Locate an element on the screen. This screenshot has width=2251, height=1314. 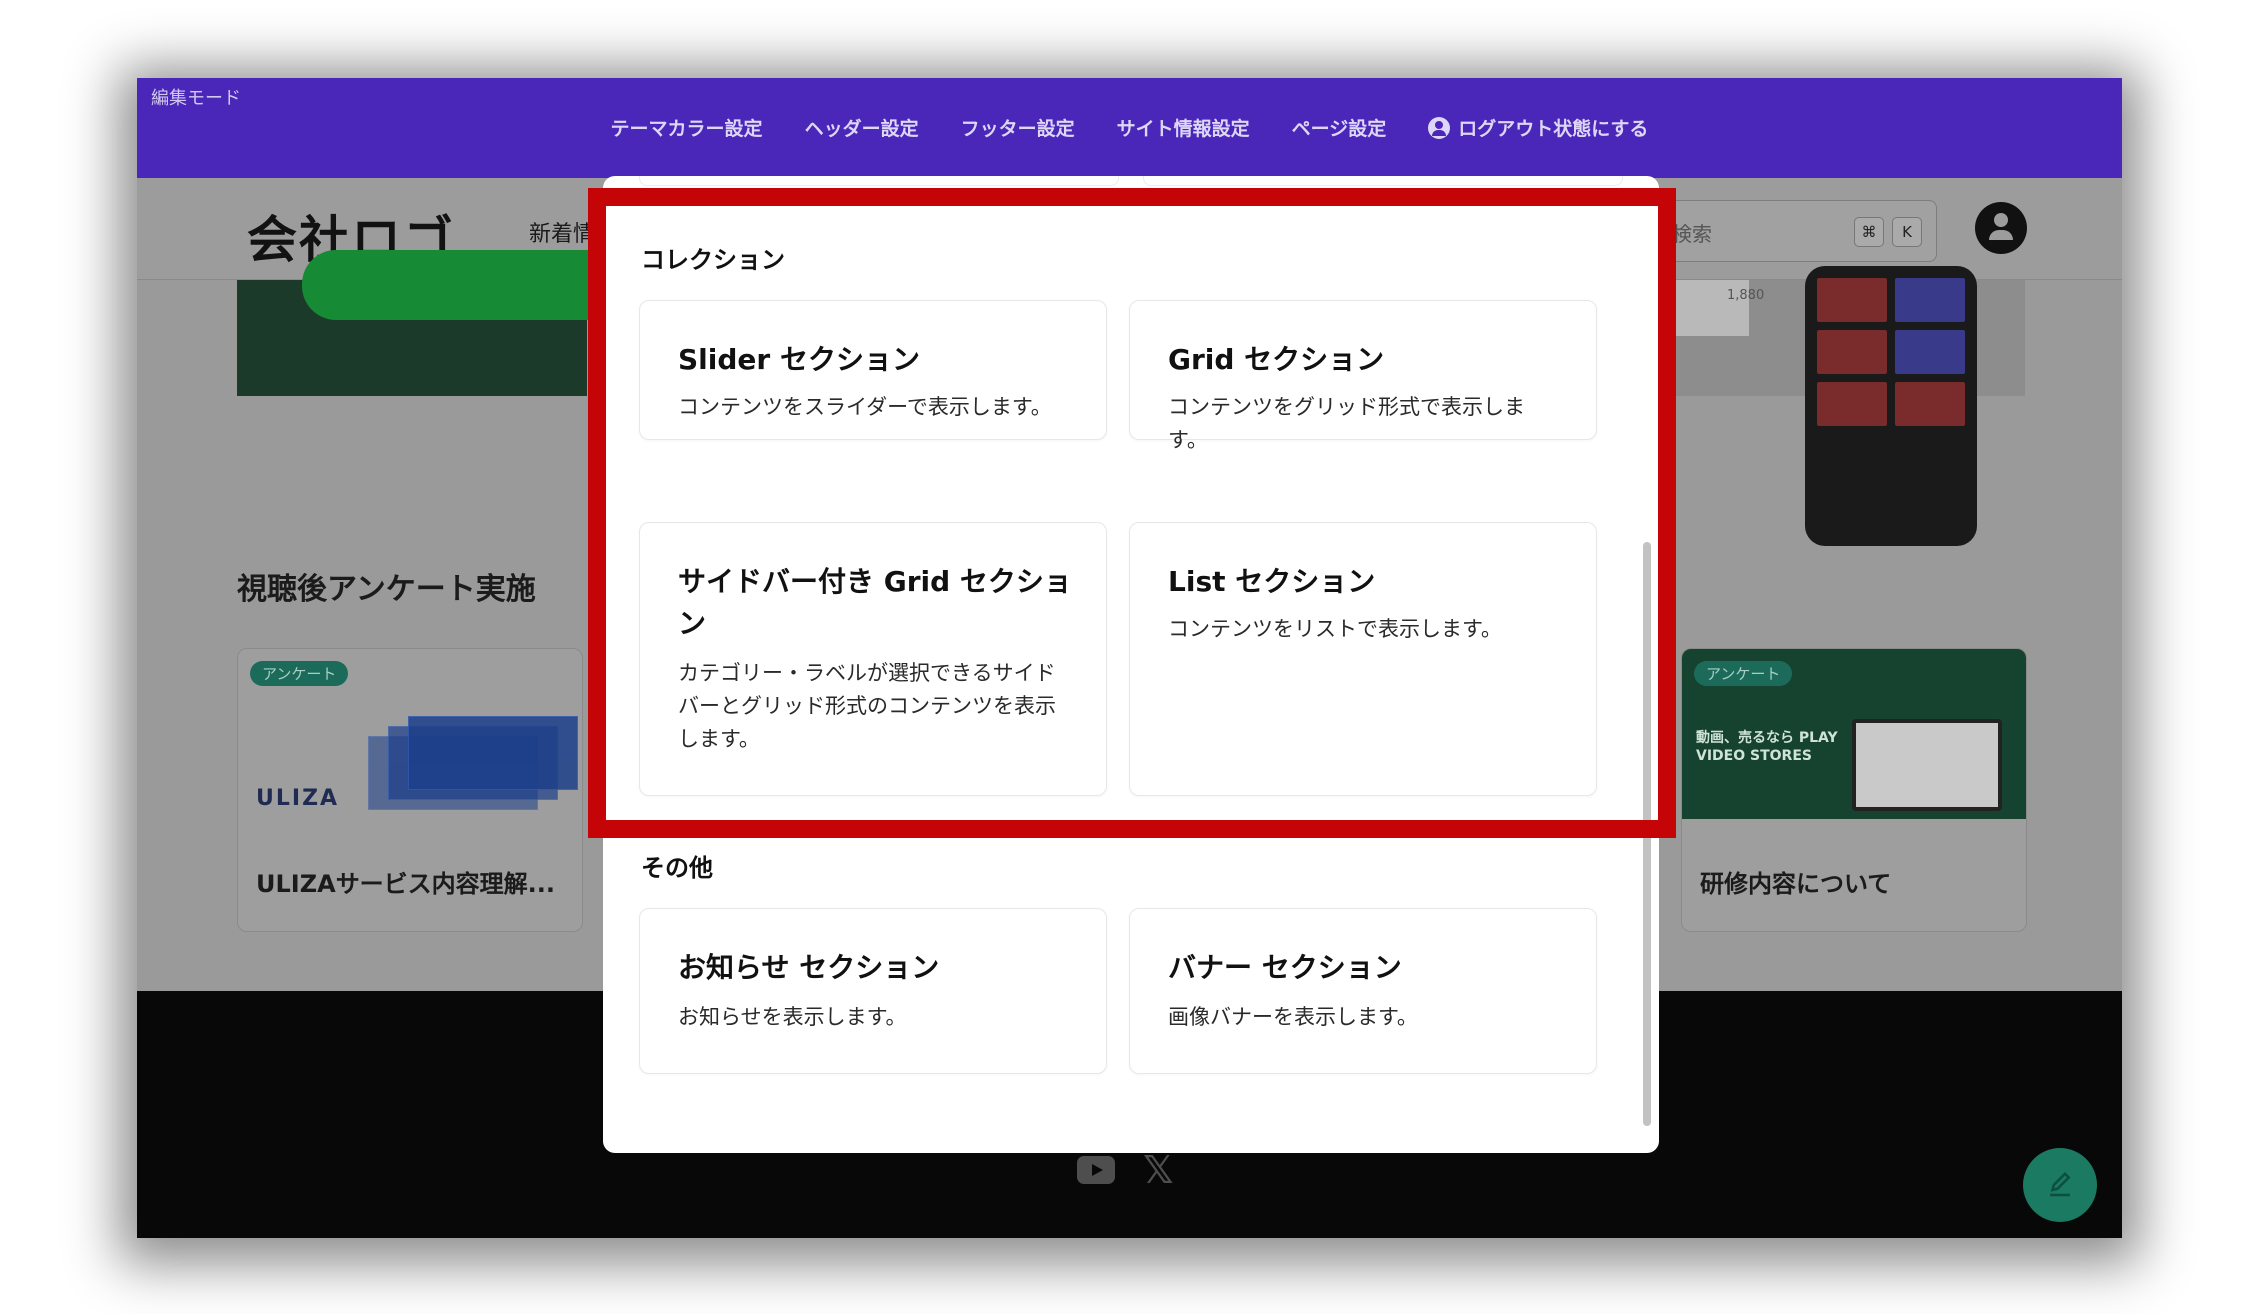
user-circle-icon is located at coordinates (1439, 127).